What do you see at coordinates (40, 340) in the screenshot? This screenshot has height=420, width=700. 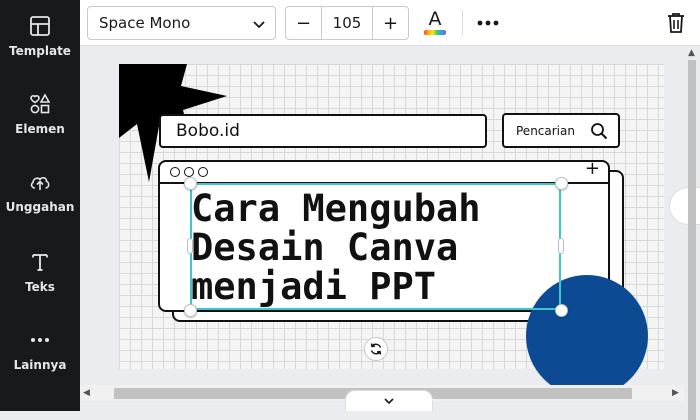 I see `more-dots-icon` at bounding box center [40, 340].